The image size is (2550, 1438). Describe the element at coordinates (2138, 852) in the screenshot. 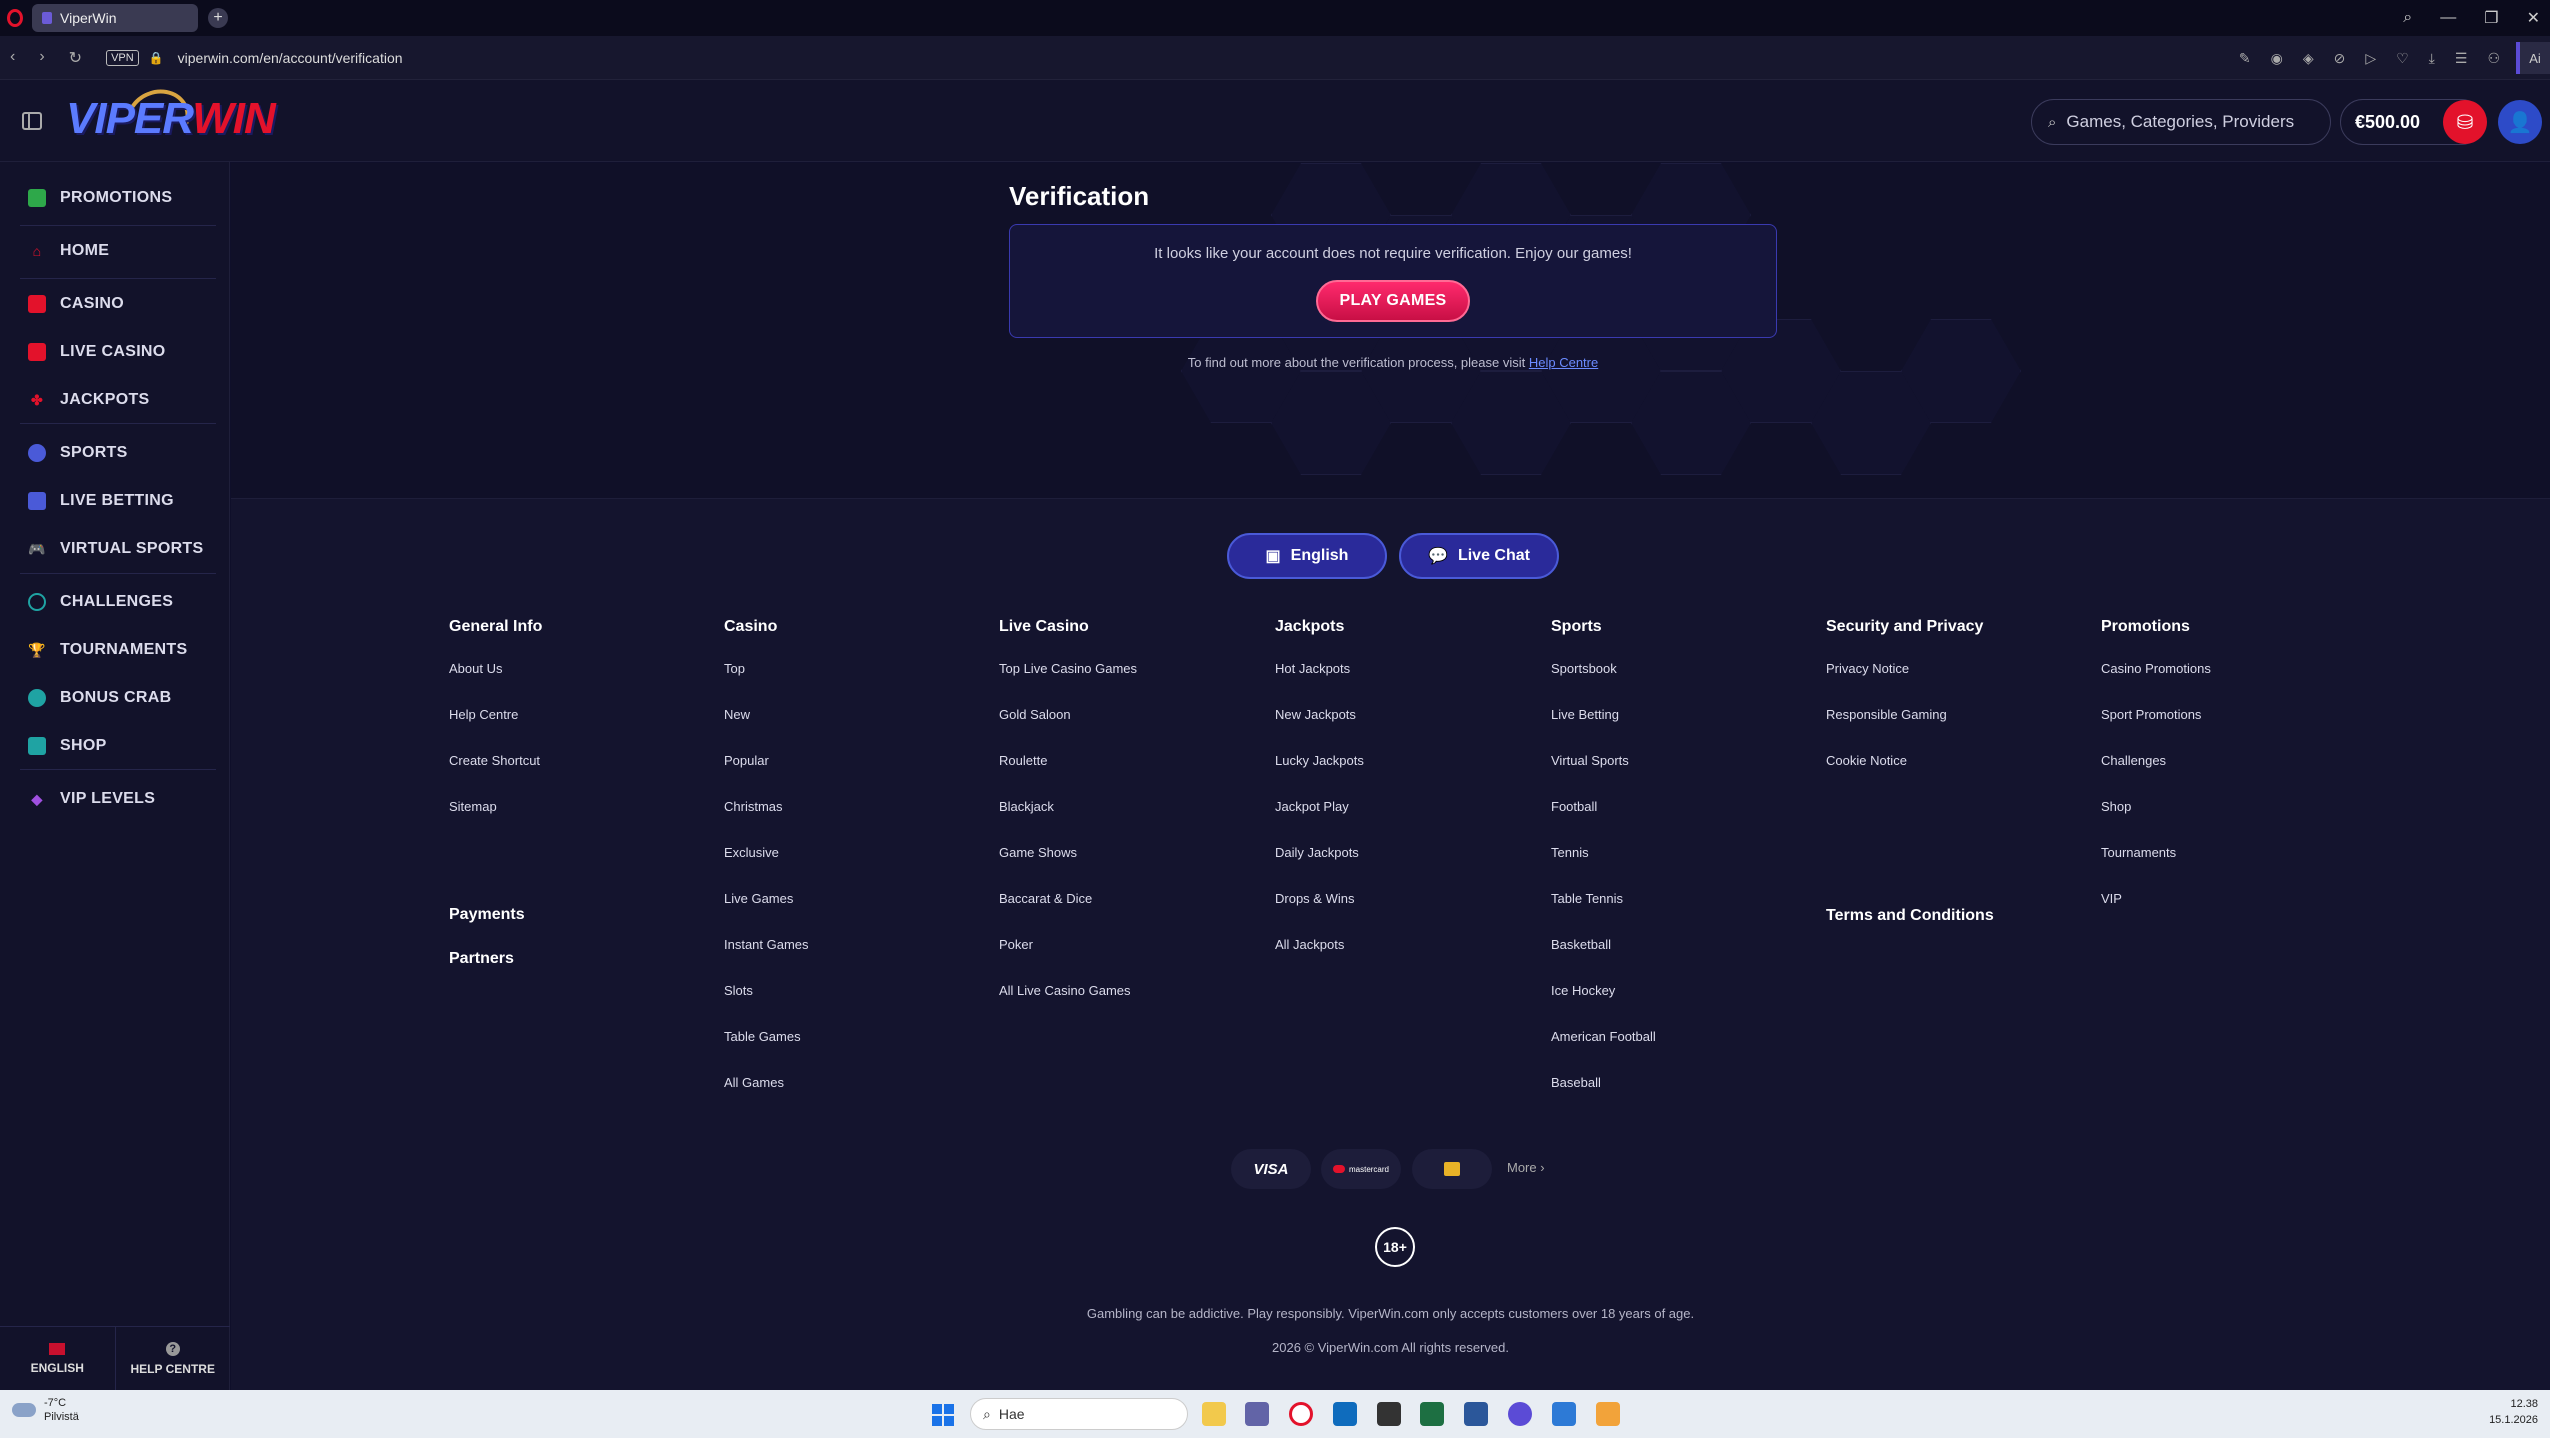

I see `footer-link: Tournaments` at that location.